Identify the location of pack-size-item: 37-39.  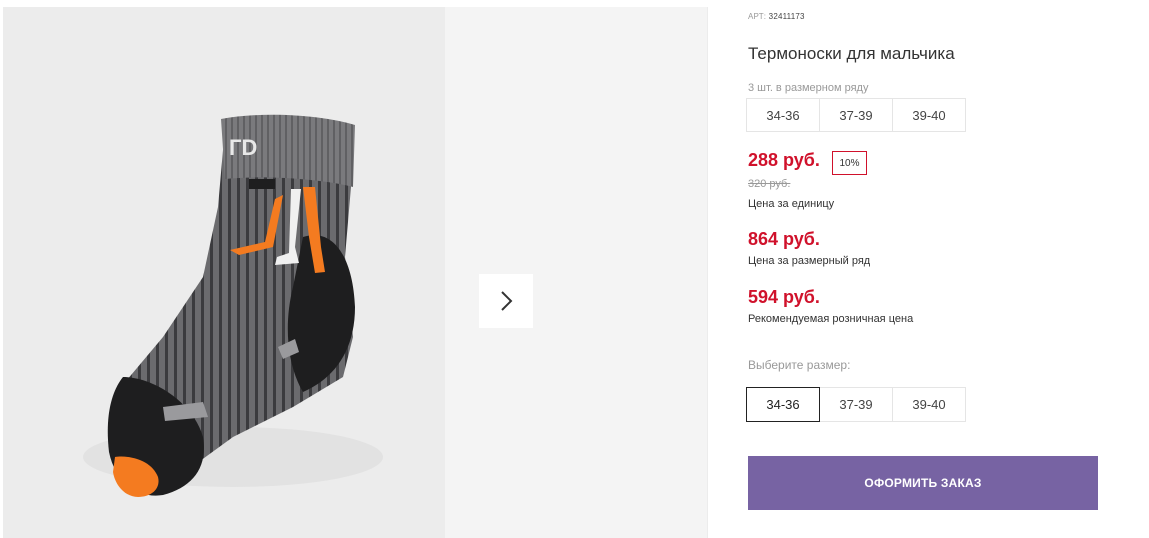
(856, 115).